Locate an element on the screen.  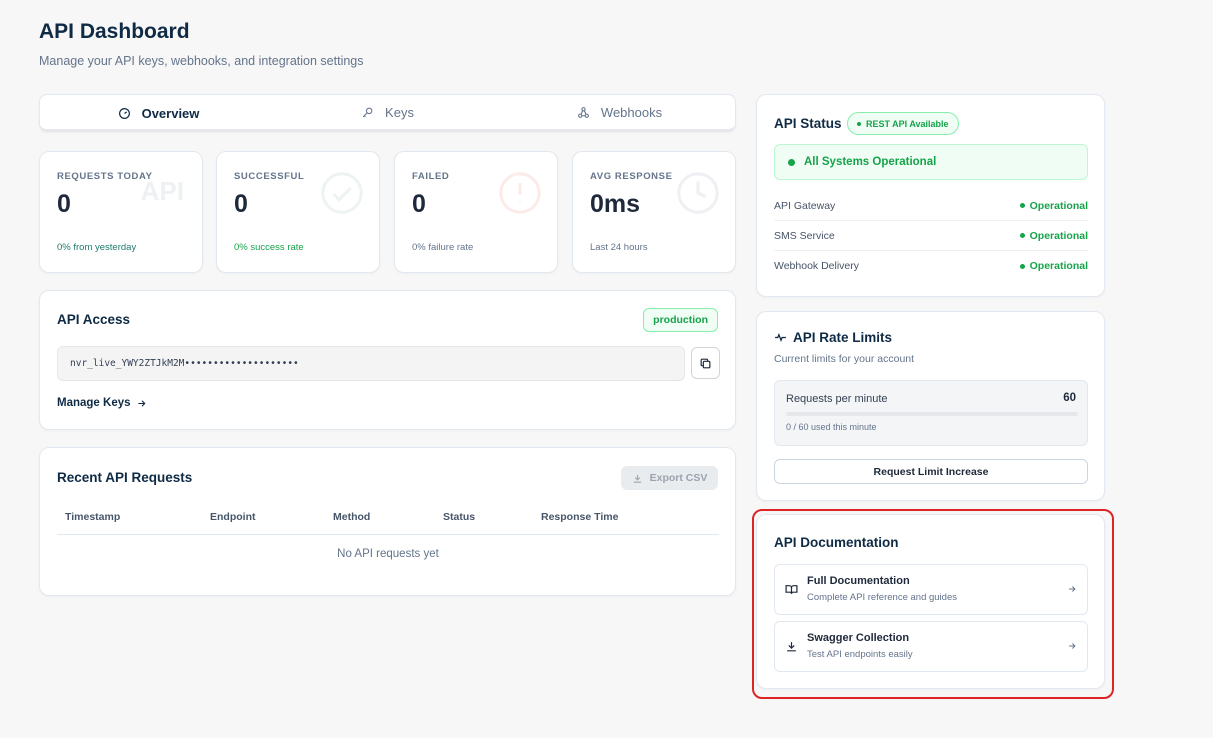
stat-value: 0ms is located at coordinates (615, 204).